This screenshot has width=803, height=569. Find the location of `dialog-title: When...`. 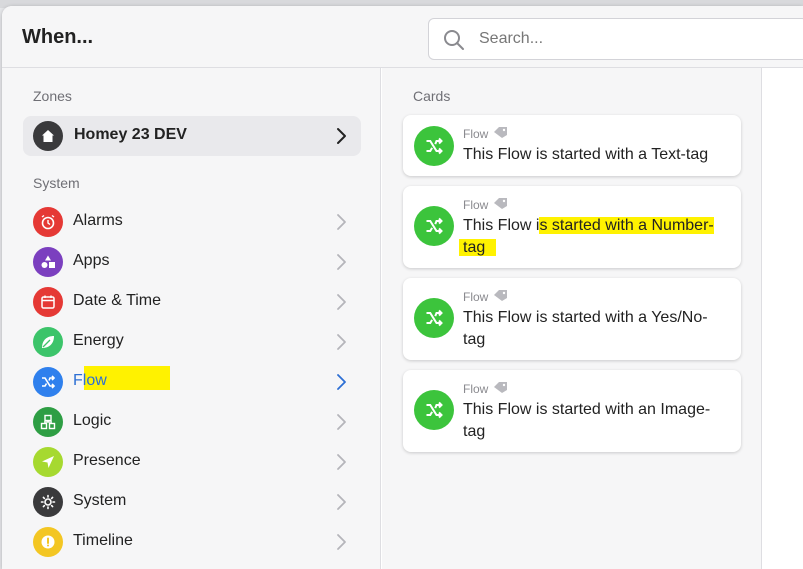

dialog-title: When... is located at coordinates (58, 37).